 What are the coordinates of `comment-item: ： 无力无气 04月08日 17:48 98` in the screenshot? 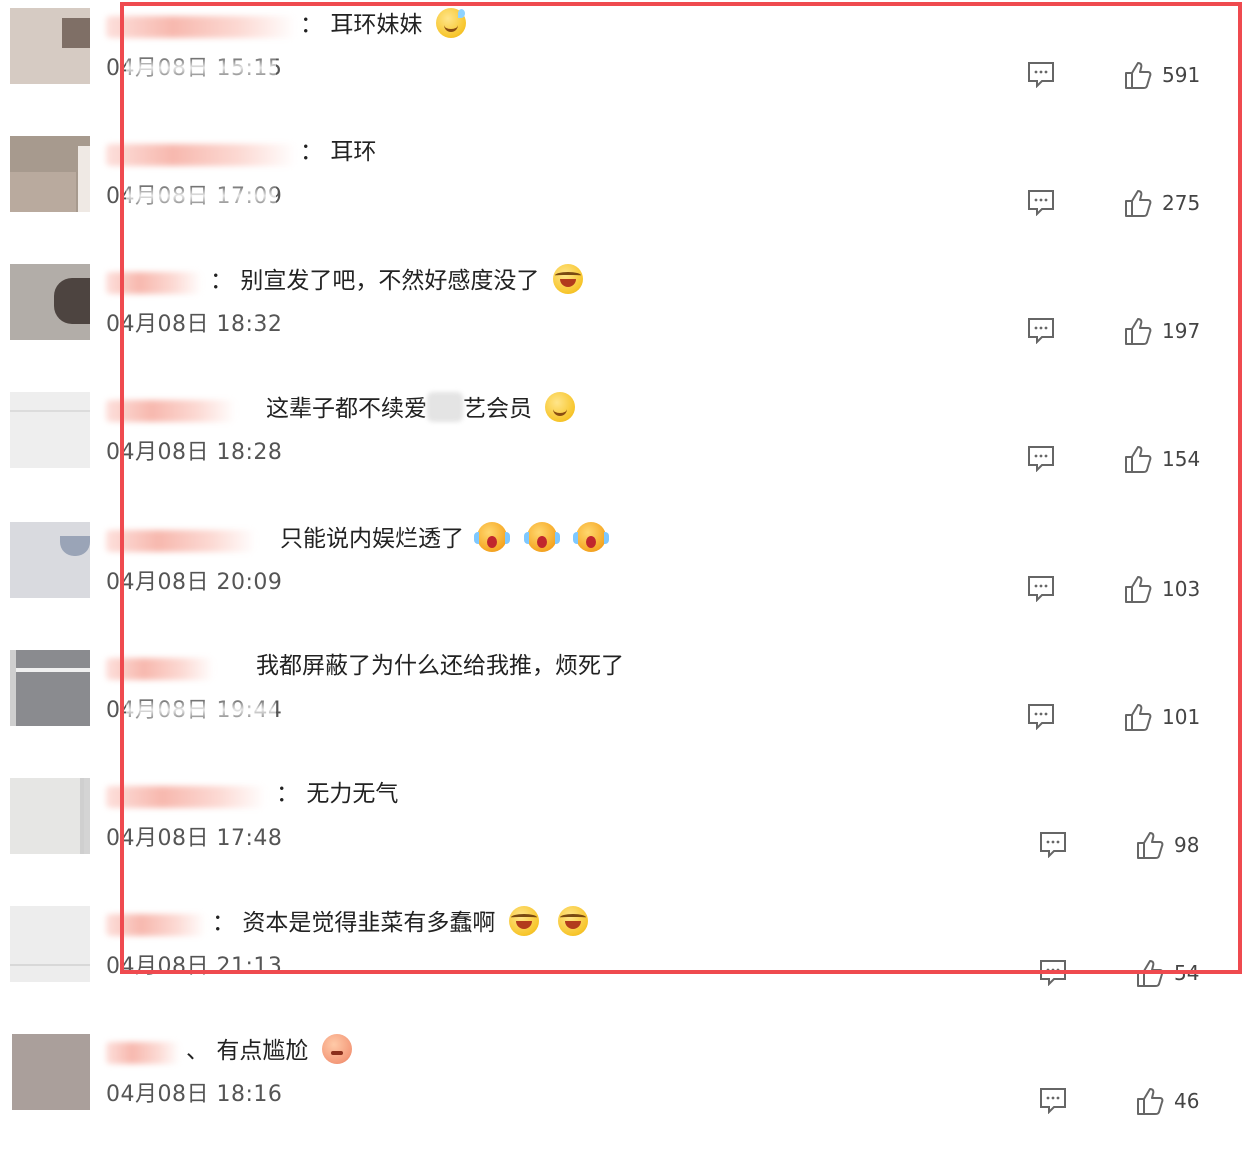 It's located at (624, 838).